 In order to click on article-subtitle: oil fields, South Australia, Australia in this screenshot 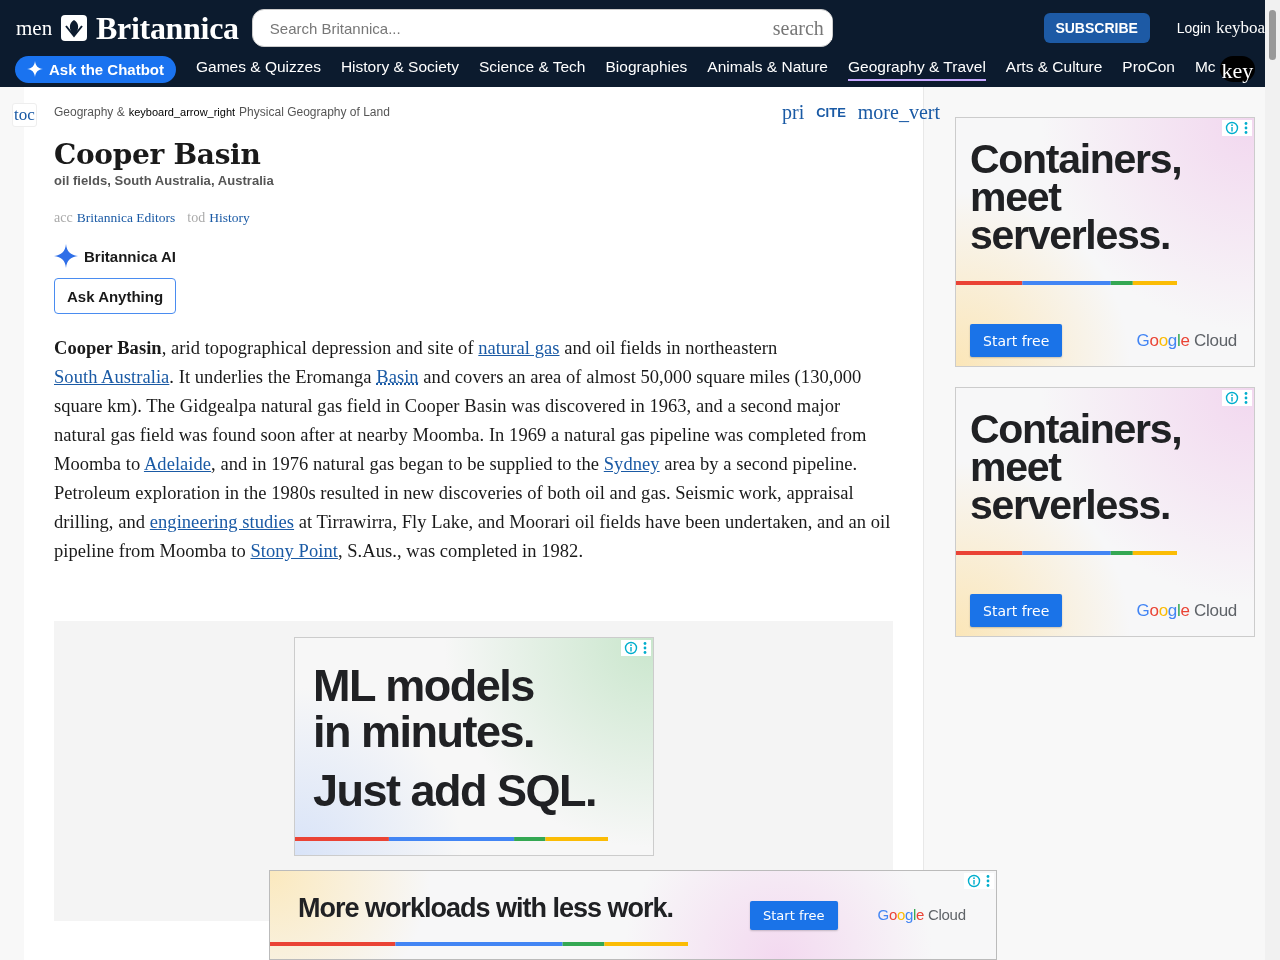, I will do `click(164, 180)`.